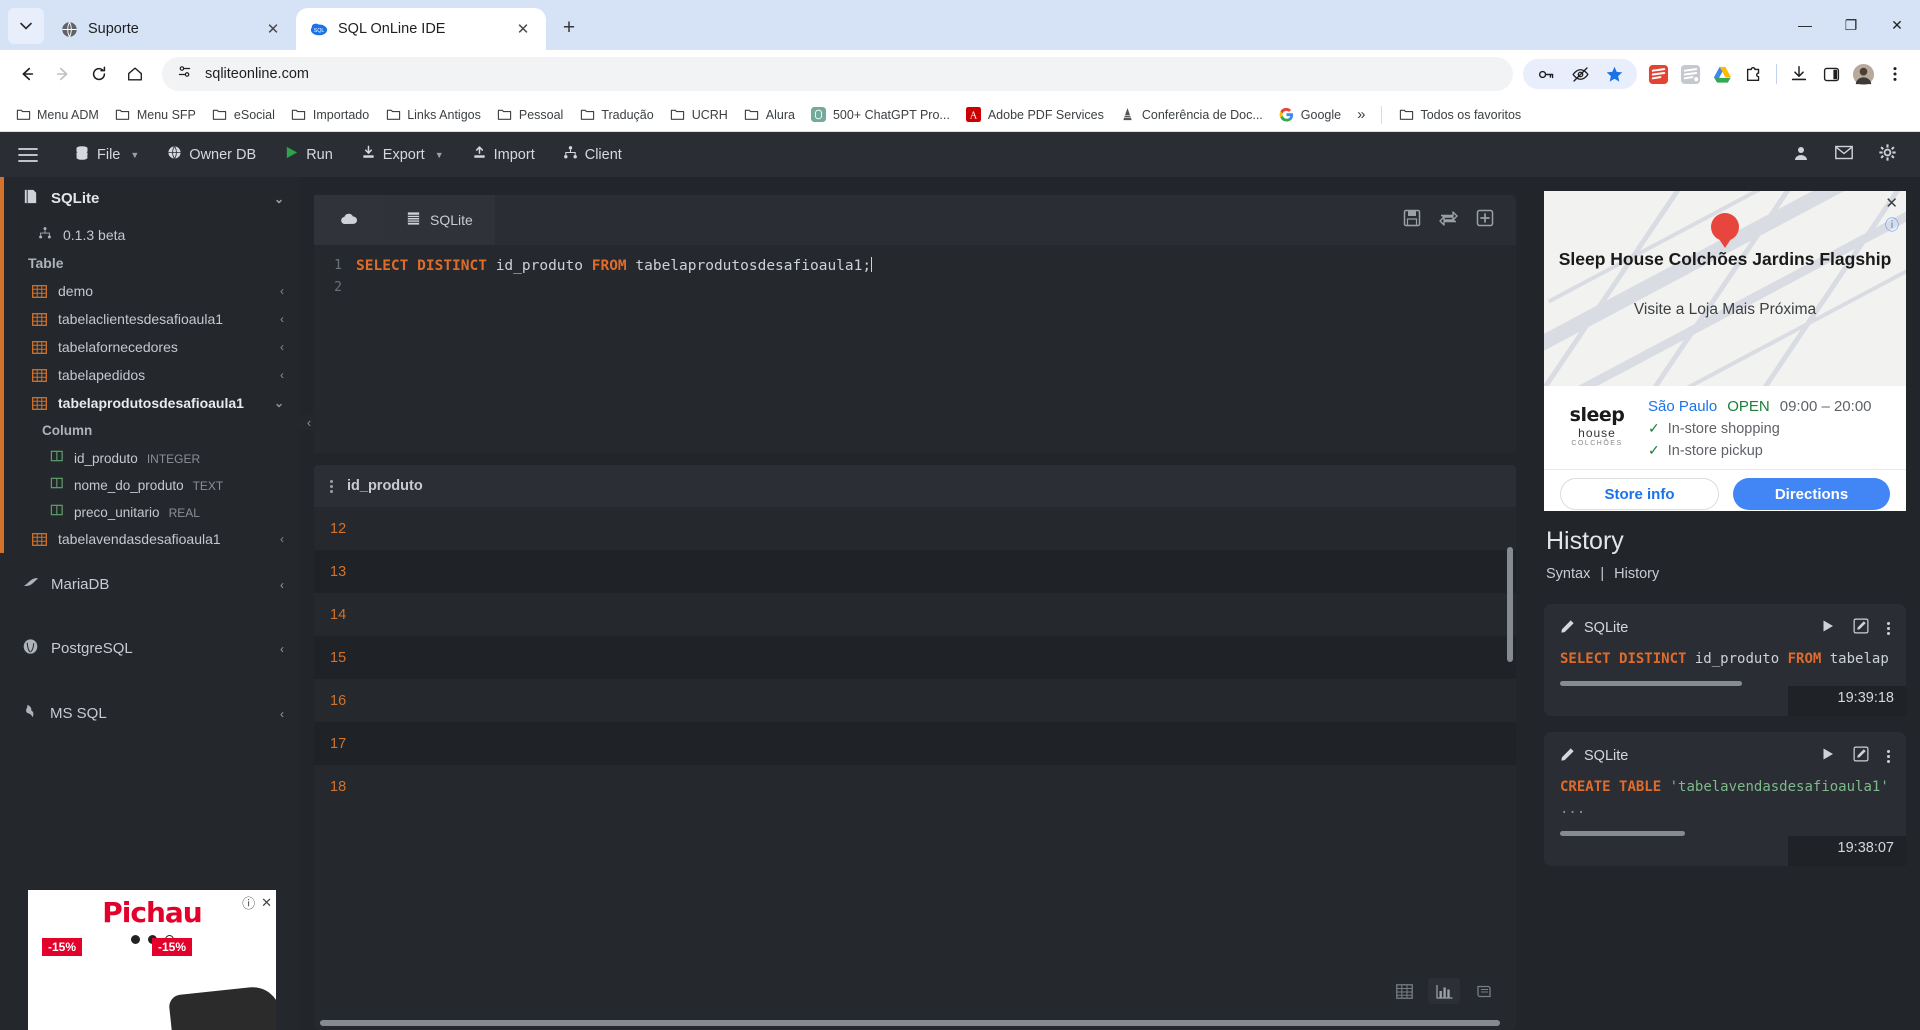 This screenshot has width=1920, height=1030. What do you see at coordinates (152, 960) in the screenshot?
I see `sidebar-advertisement: ⓘ ✕ Pichau -15% -15%` at bounding box center [152, 960].